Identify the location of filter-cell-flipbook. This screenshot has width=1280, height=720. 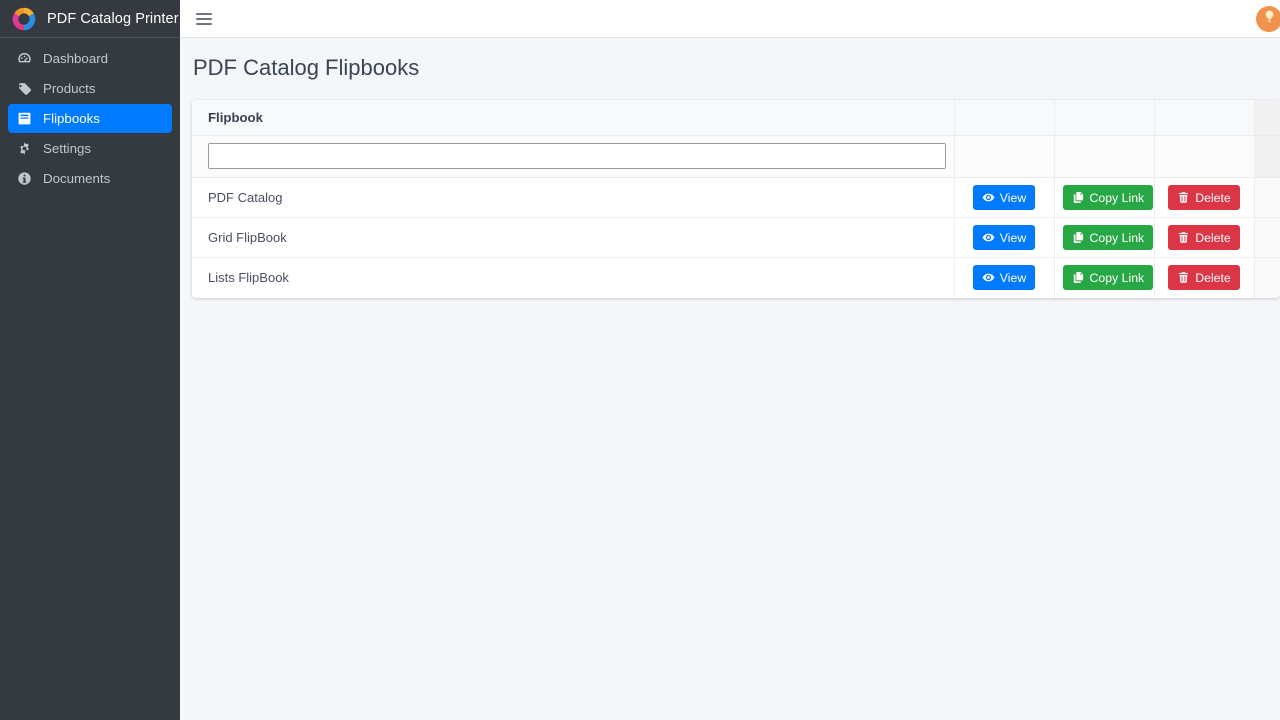
(573, 156).